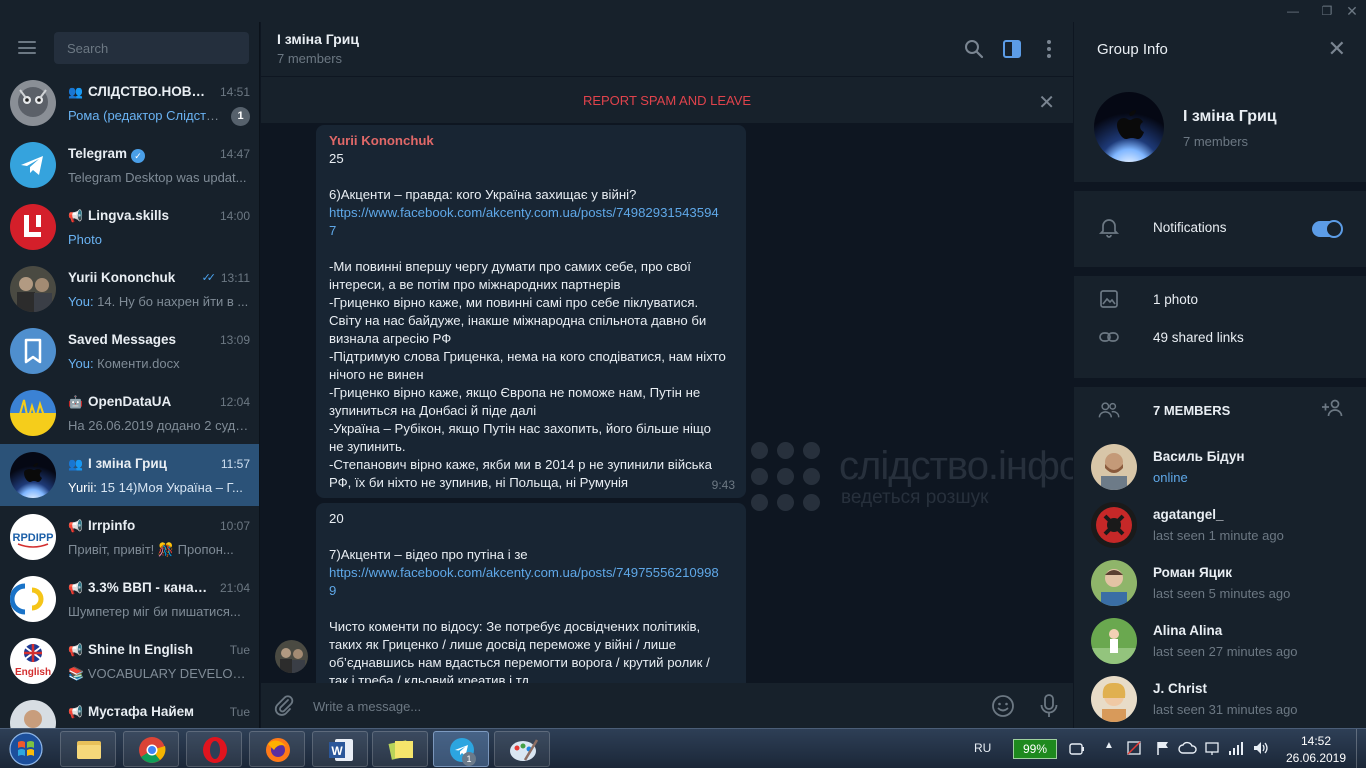 Image resolution: width=1366 pixels, height=768 pixels. Describe the element at coordinates (461, 749) in the screenshot. I see `taskbar-telegram: 1` at that location.